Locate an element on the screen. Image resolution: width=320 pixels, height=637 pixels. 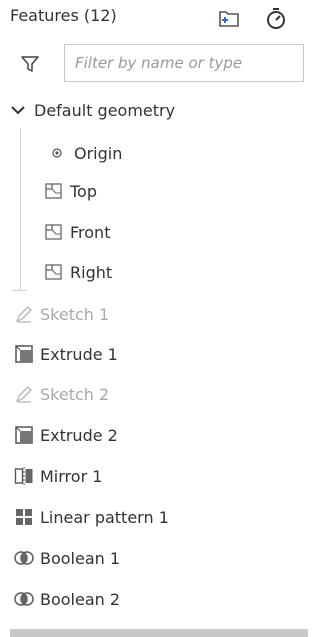
tree-item-origin: Origin is located at coordinates (160, 153).